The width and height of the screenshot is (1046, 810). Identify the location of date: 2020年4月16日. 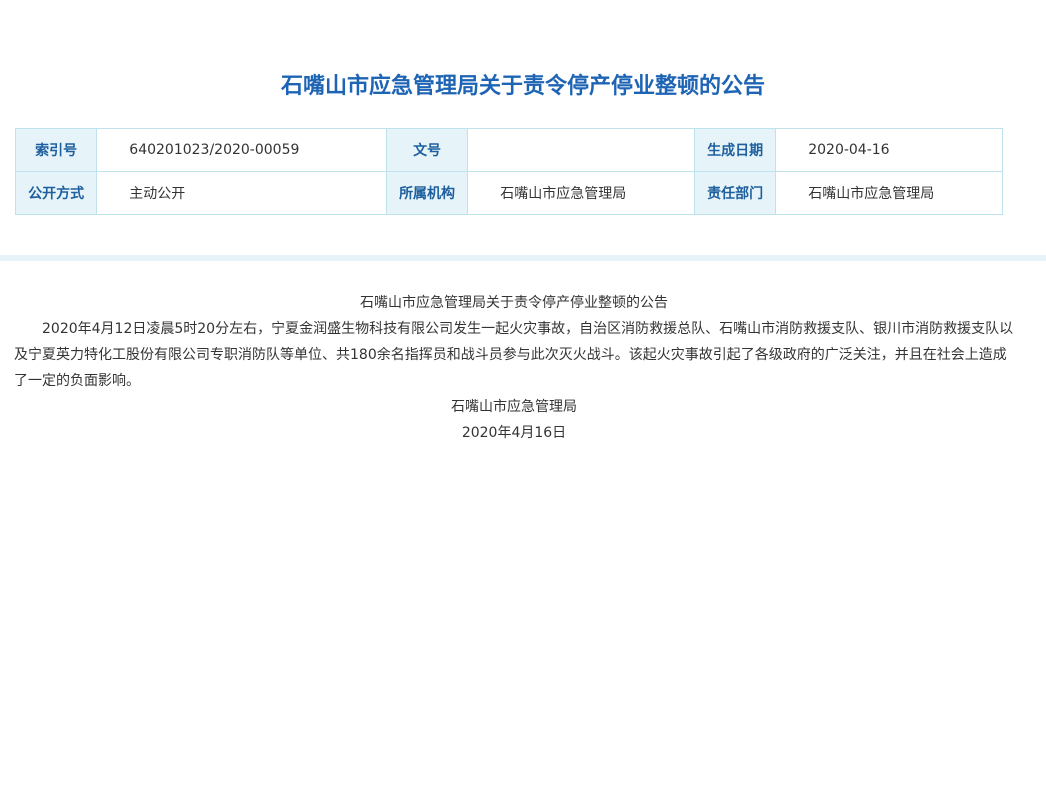
(514, 433).